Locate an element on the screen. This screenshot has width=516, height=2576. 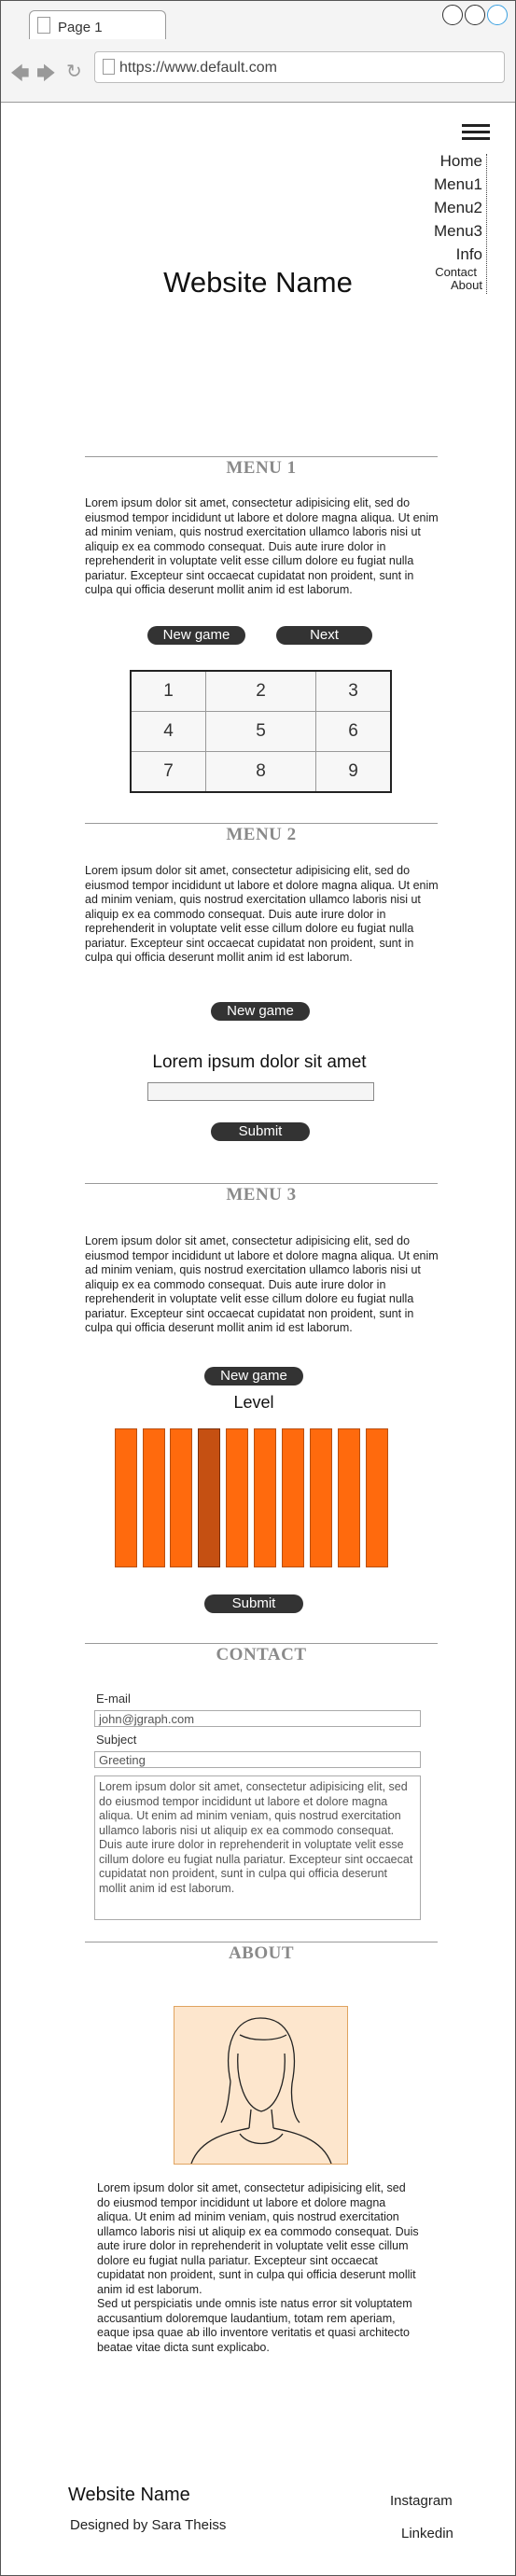
grid-cell: 1 is located at coordinates (168, 691).